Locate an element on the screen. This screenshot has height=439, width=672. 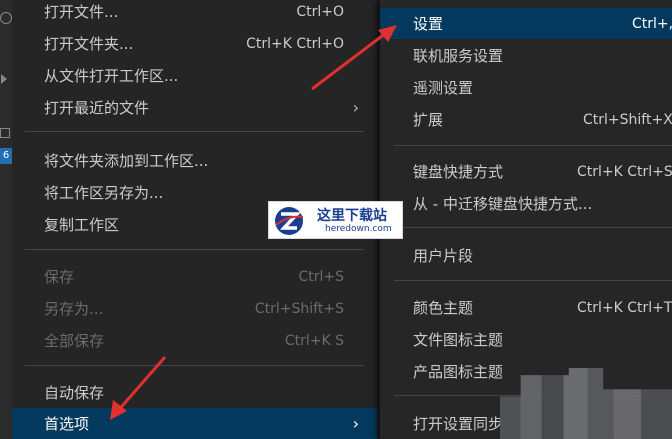
menu-item-label: 遥测设置 is located at coordinates (443, 88).